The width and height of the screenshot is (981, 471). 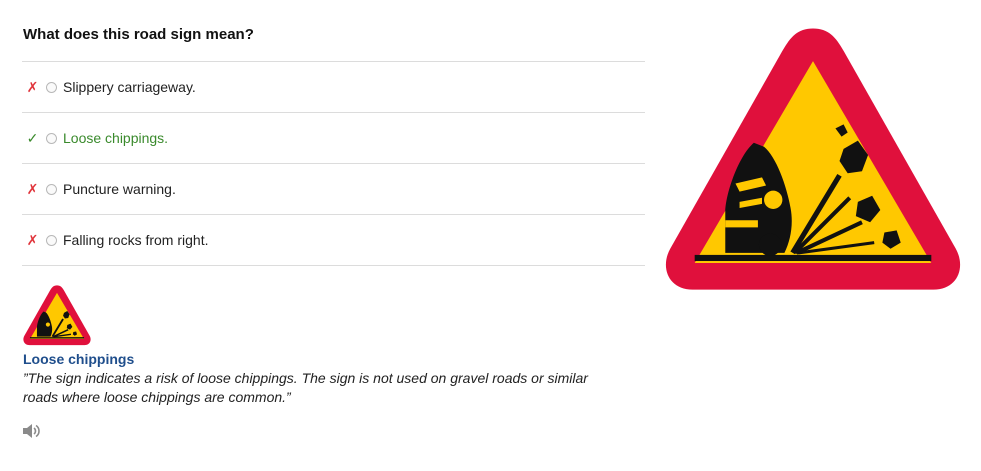 What do you see at coordinates (116, 138) in the screenshot?
I see `answer-option-label: Loose chippings.` at bounding box center [116, 138].